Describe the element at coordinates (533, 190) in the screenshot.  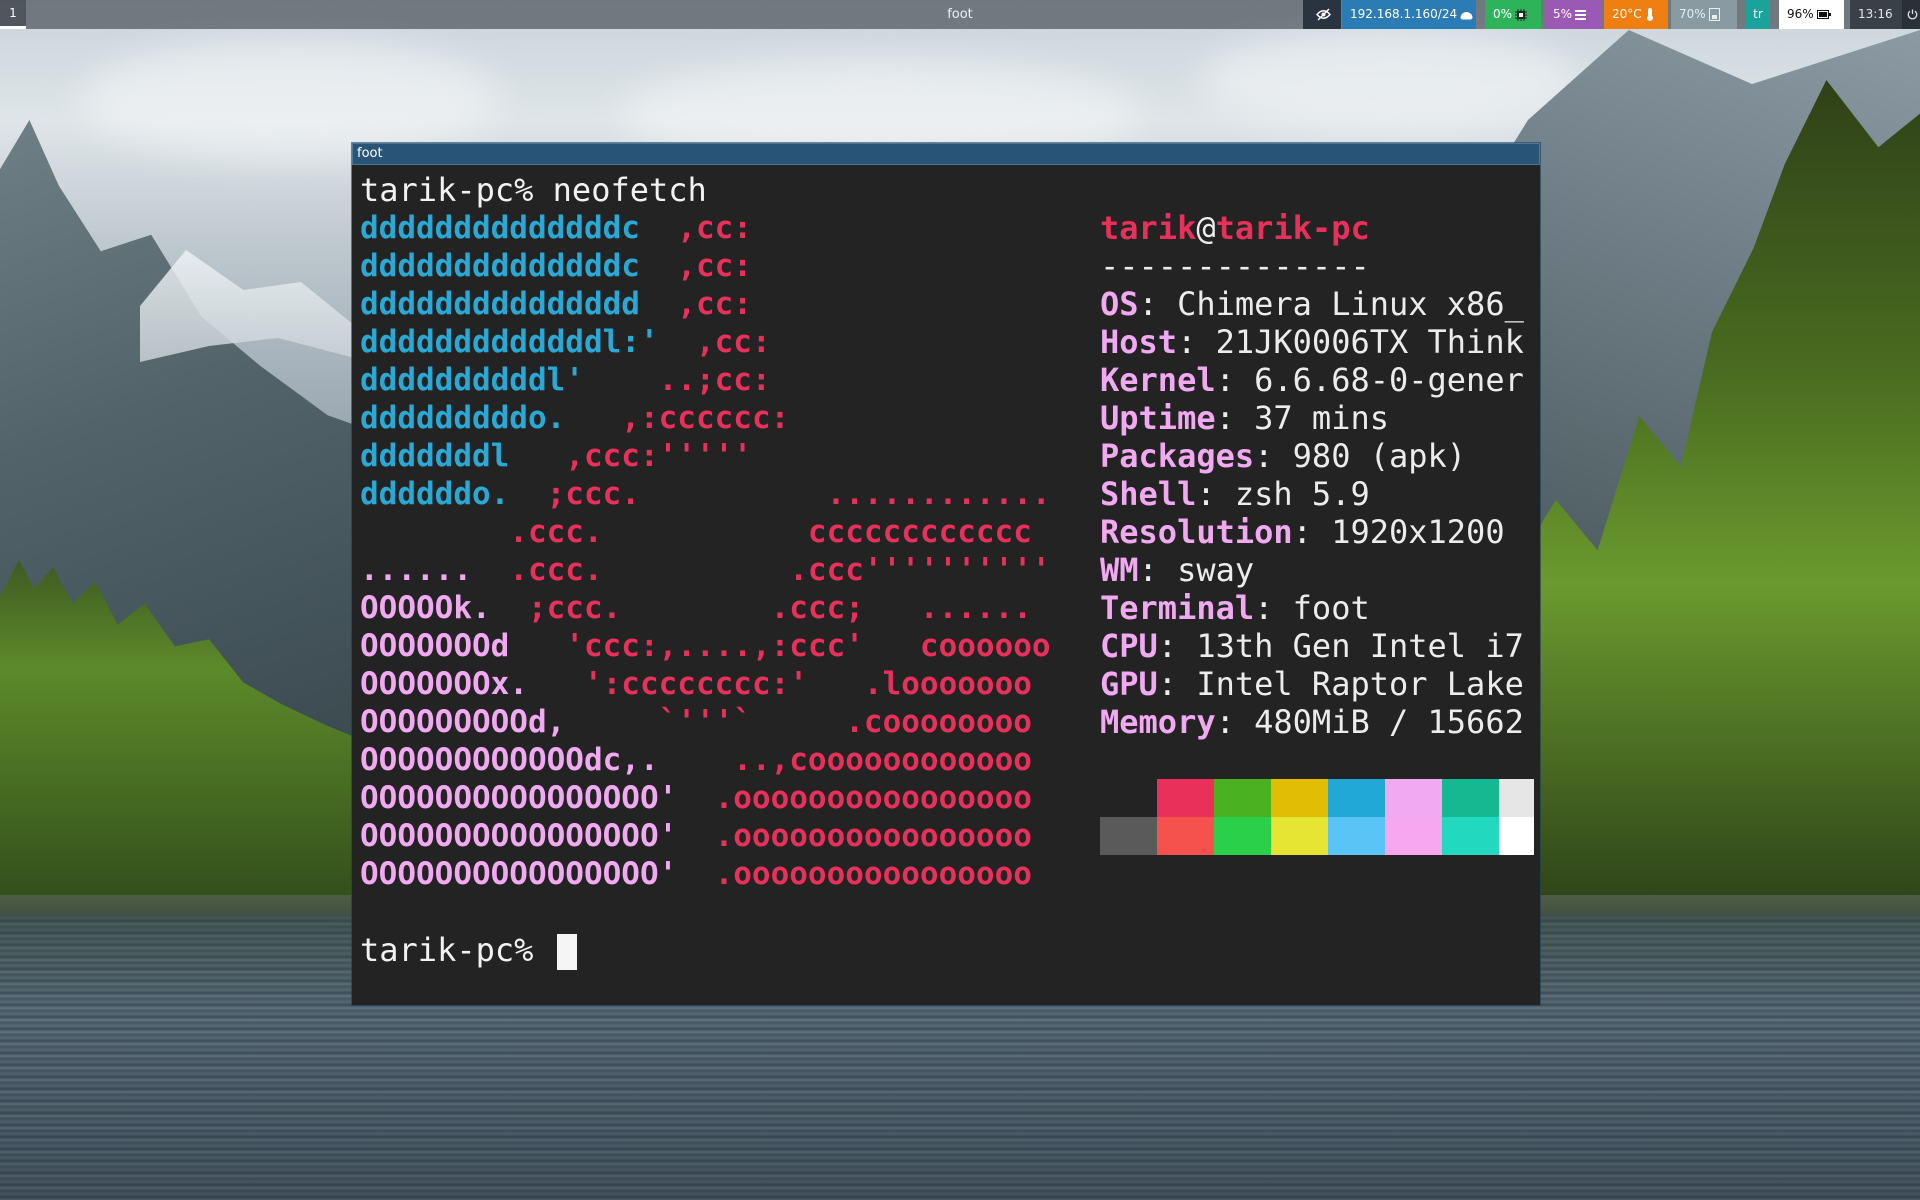
I see `command-line: tarik-pc% neofetch` at that location.